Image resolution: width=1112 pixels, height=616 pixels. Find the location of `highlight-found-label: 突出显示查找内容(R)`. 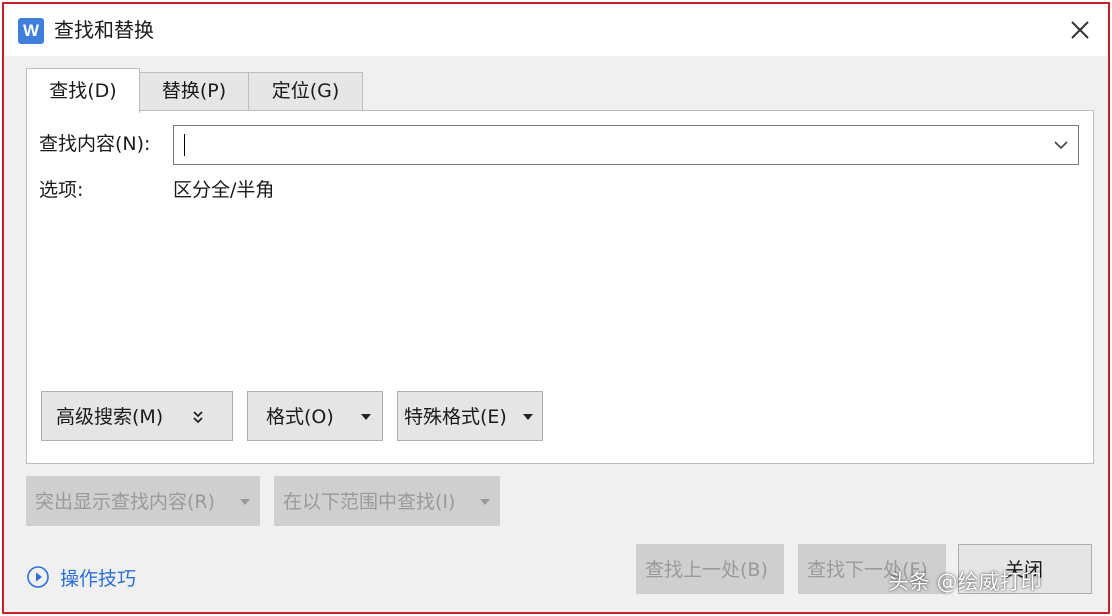

highlight-found-label: 突出显示查找内容(R) is located at coordinates (125, 502).